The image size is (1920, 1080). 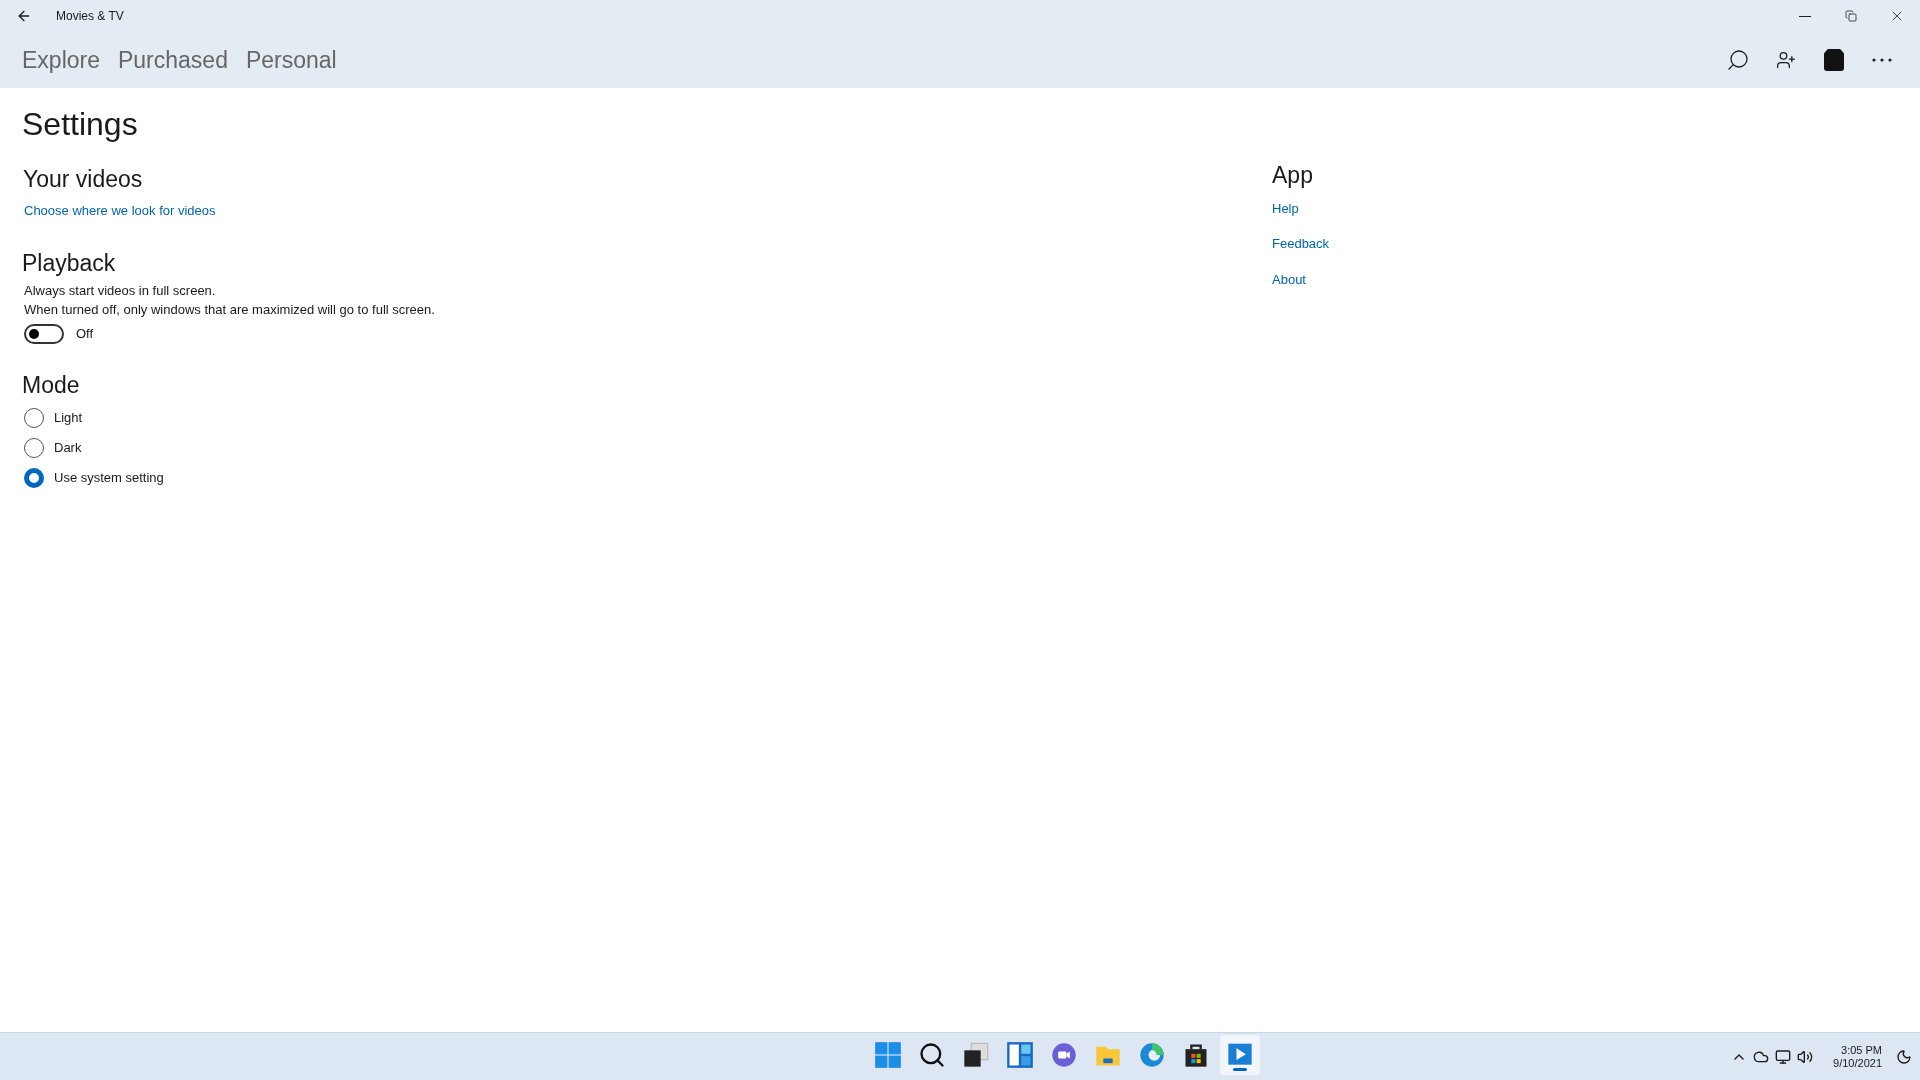 What do you see at coordinates (1805, 1056) in the screenshot?
I see `speaker-icon` at bounding box center [1805, 1056].